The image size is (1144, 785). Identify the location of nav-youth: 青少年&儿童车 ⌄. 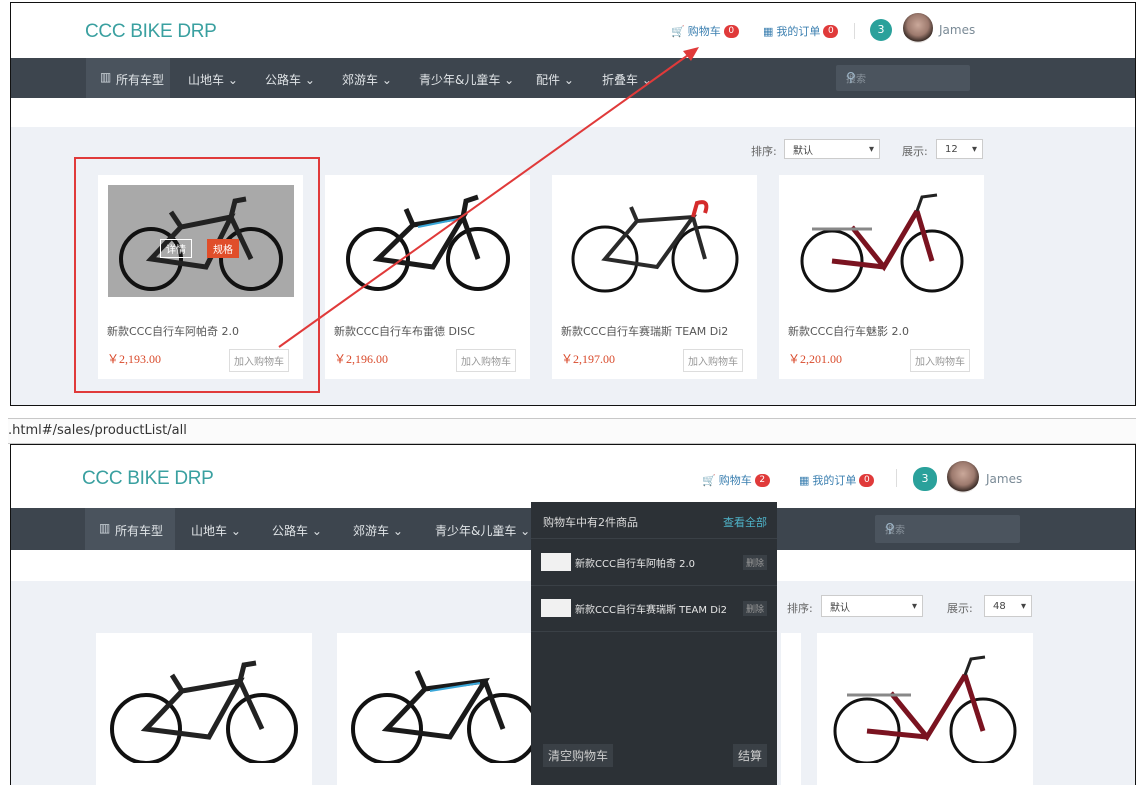
(482, 530).